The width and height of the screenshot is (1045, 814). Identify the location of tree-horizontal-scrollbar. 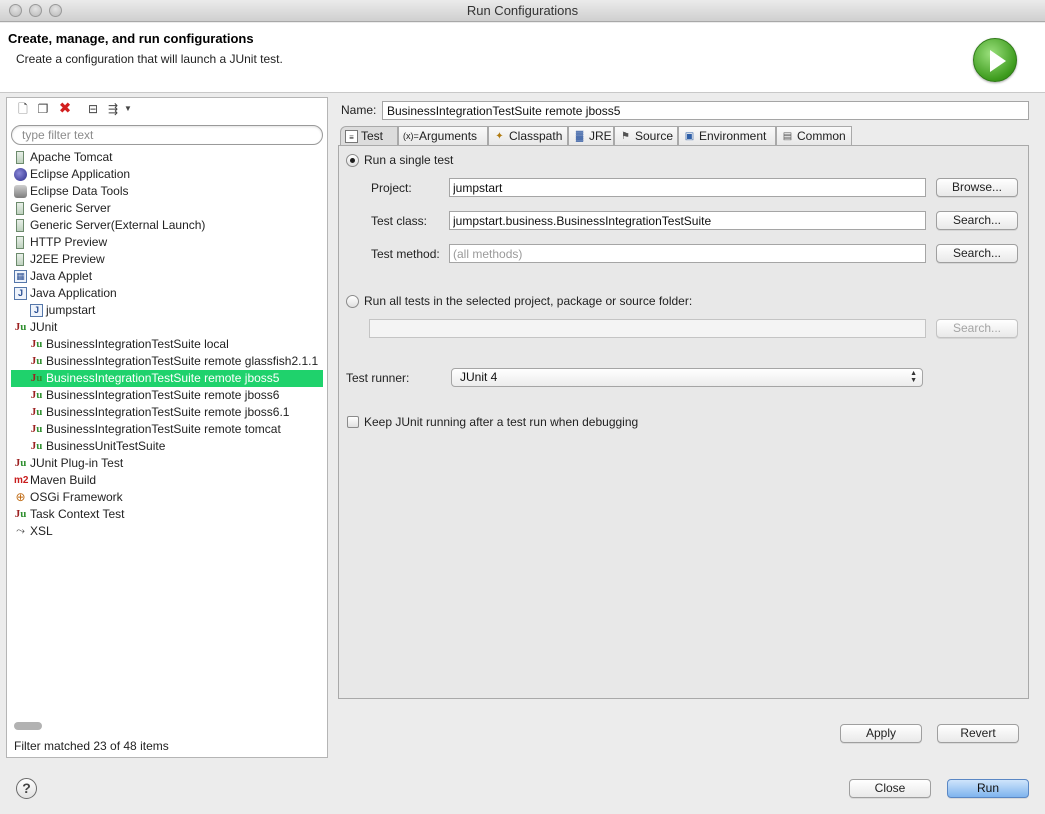
(168, 726).